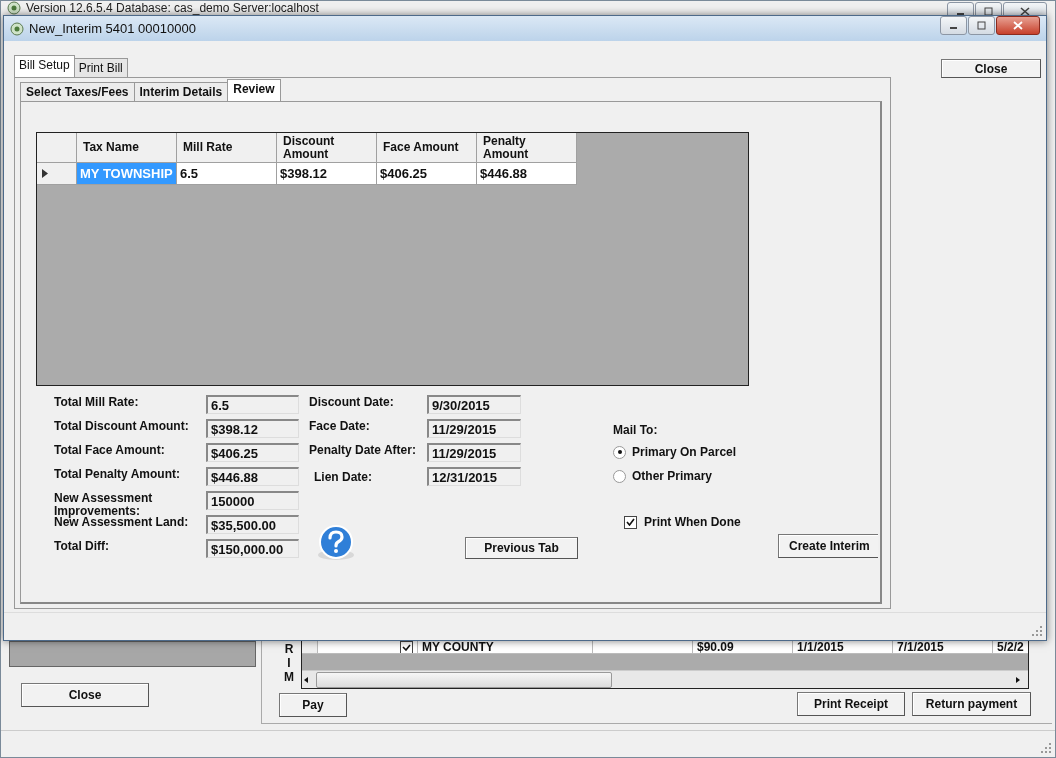 The height and width of the screenshot is (758, 1056). Describe the element at coordinates (97, 403) in the screenshot. I see `field-label: Total Mill Rate:` at that location.